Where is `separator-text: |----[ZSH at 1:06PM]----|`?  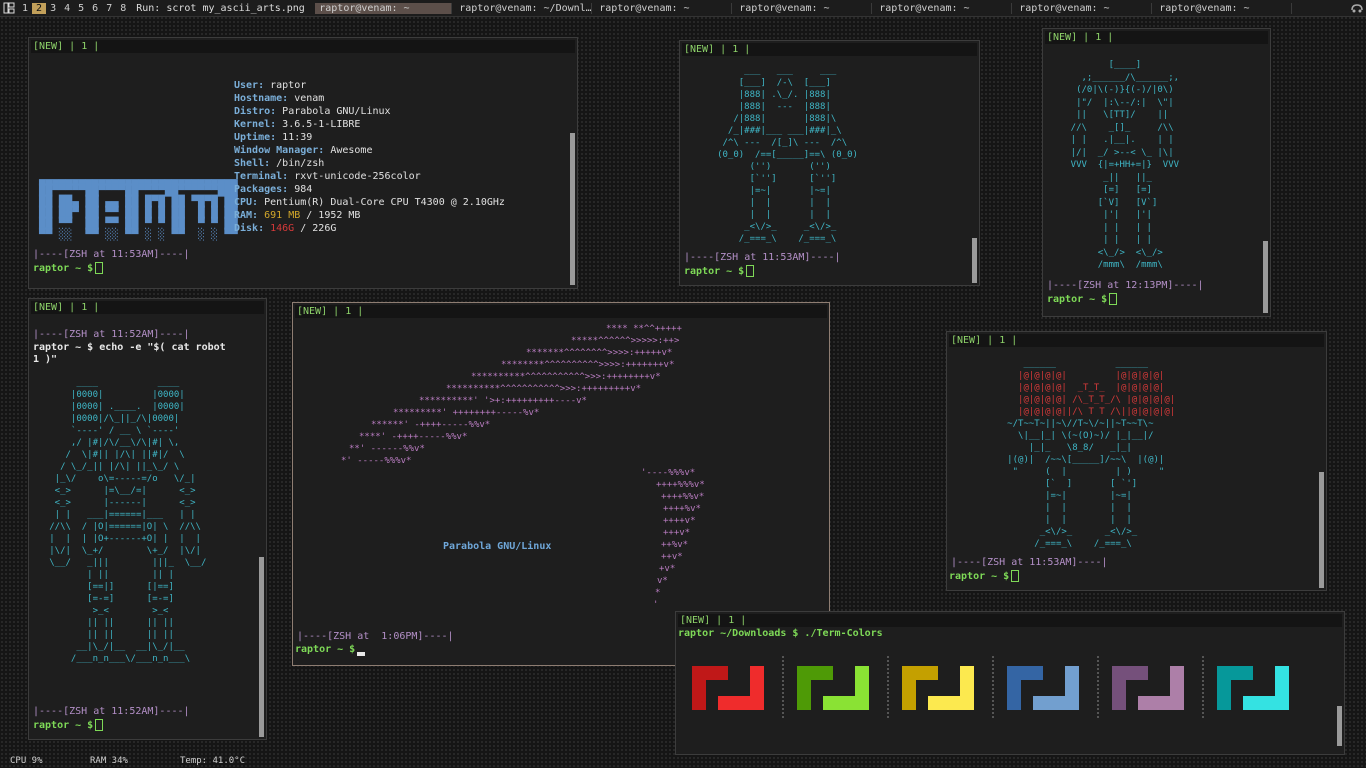
separator-text: |----[ZSH at 1:06PM]----| is located at coordinates (375, 636).